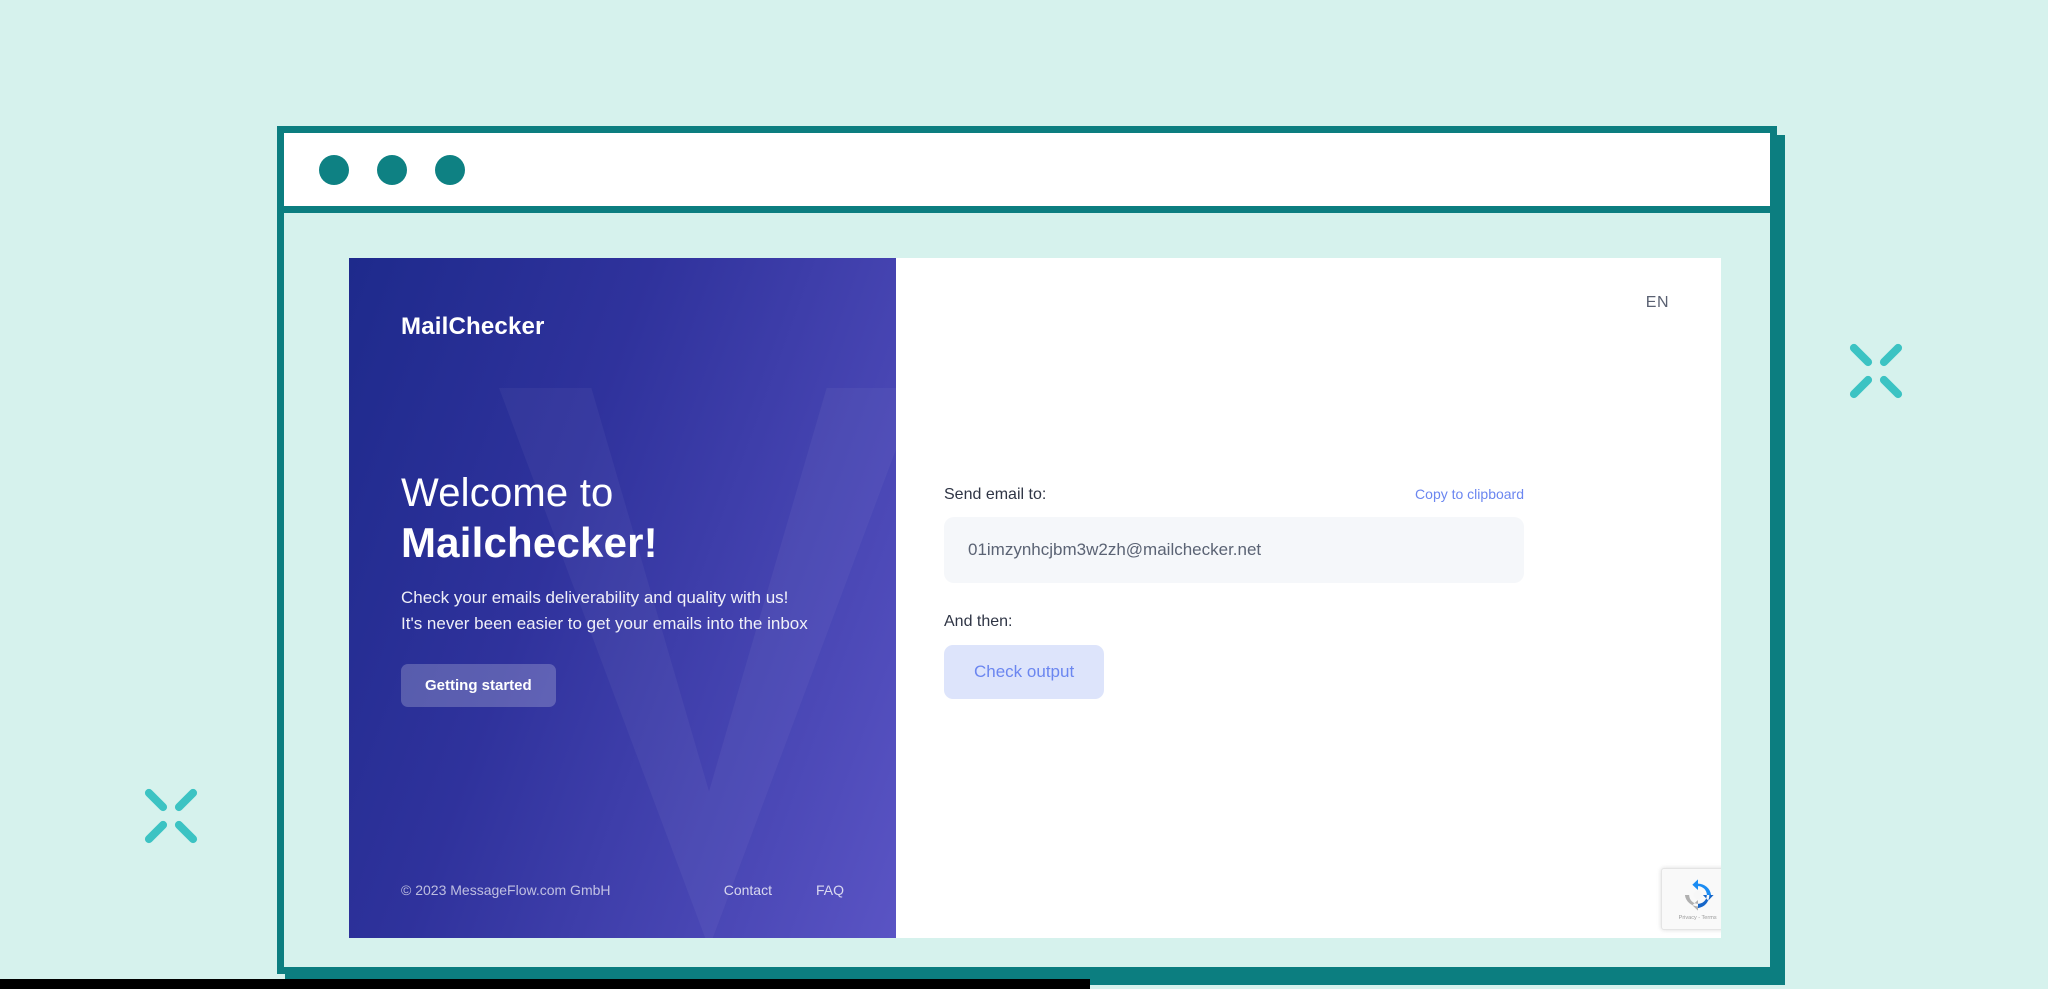 The width and height of the screenshot is (2048, 989). I want to click on recaptcha-badge: Privacy - Terms, so click(1691, 899).